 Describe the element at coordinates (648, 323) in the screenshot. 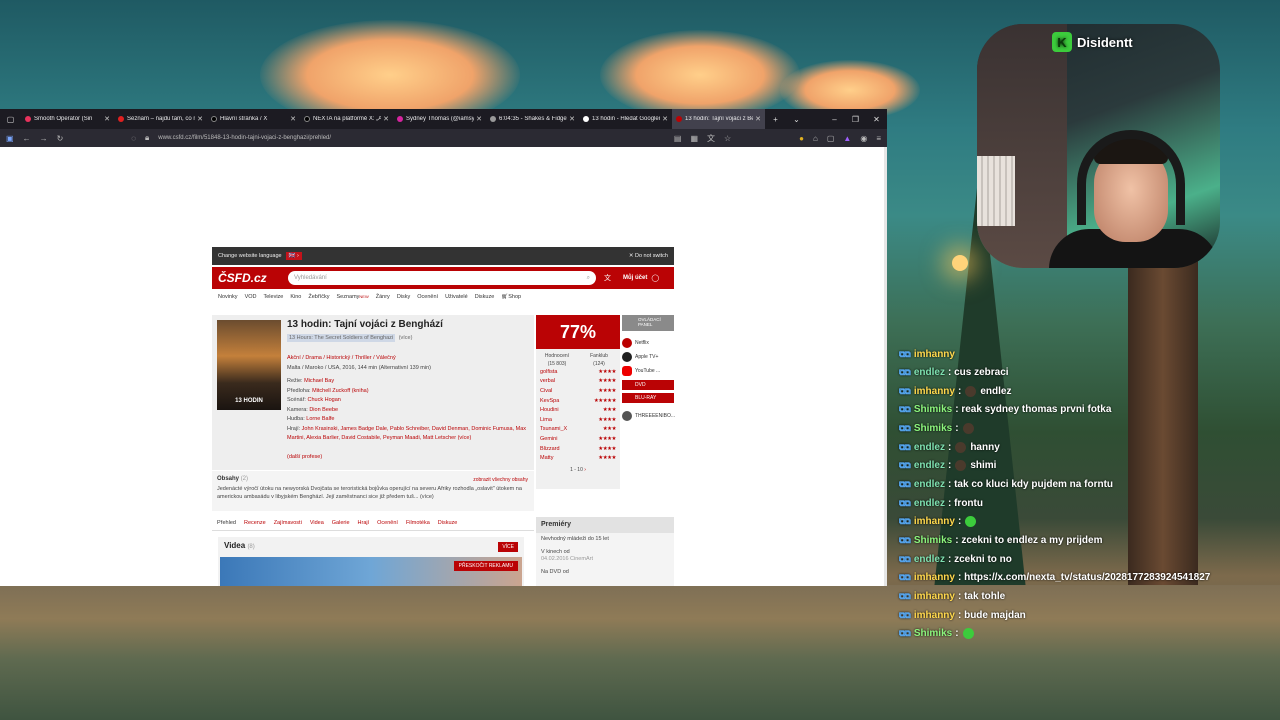

I see `control-panel-button: OVLÁDACÍ PANEL` at that location.